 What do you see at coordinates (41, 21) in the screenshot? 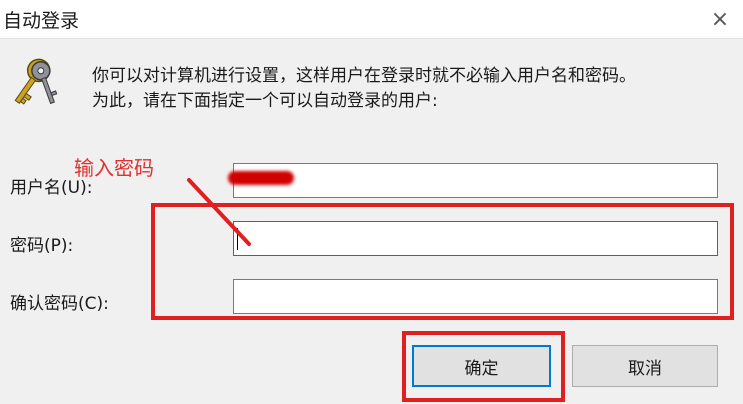
I see `window-title: 自动登录` at bounding box center [41, 21].